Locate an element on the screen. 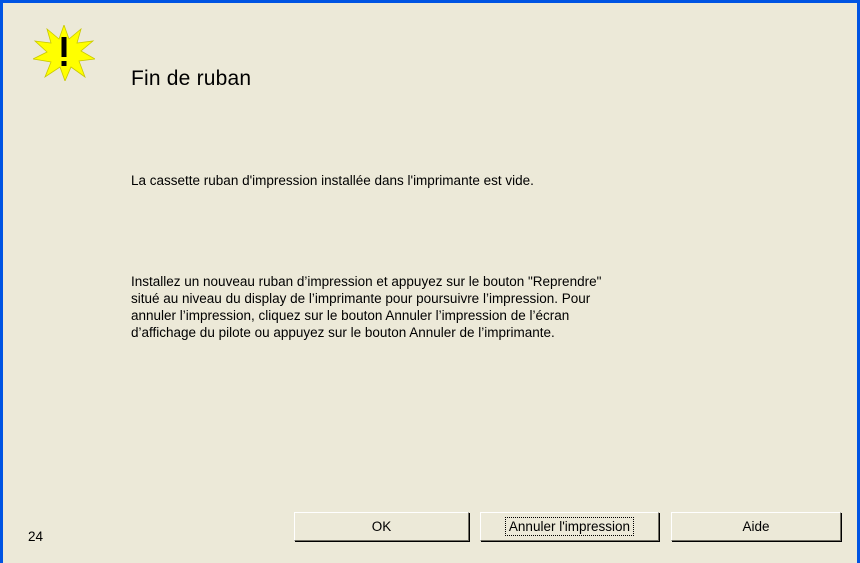  warning-icon is located at coordinates (64, 53).